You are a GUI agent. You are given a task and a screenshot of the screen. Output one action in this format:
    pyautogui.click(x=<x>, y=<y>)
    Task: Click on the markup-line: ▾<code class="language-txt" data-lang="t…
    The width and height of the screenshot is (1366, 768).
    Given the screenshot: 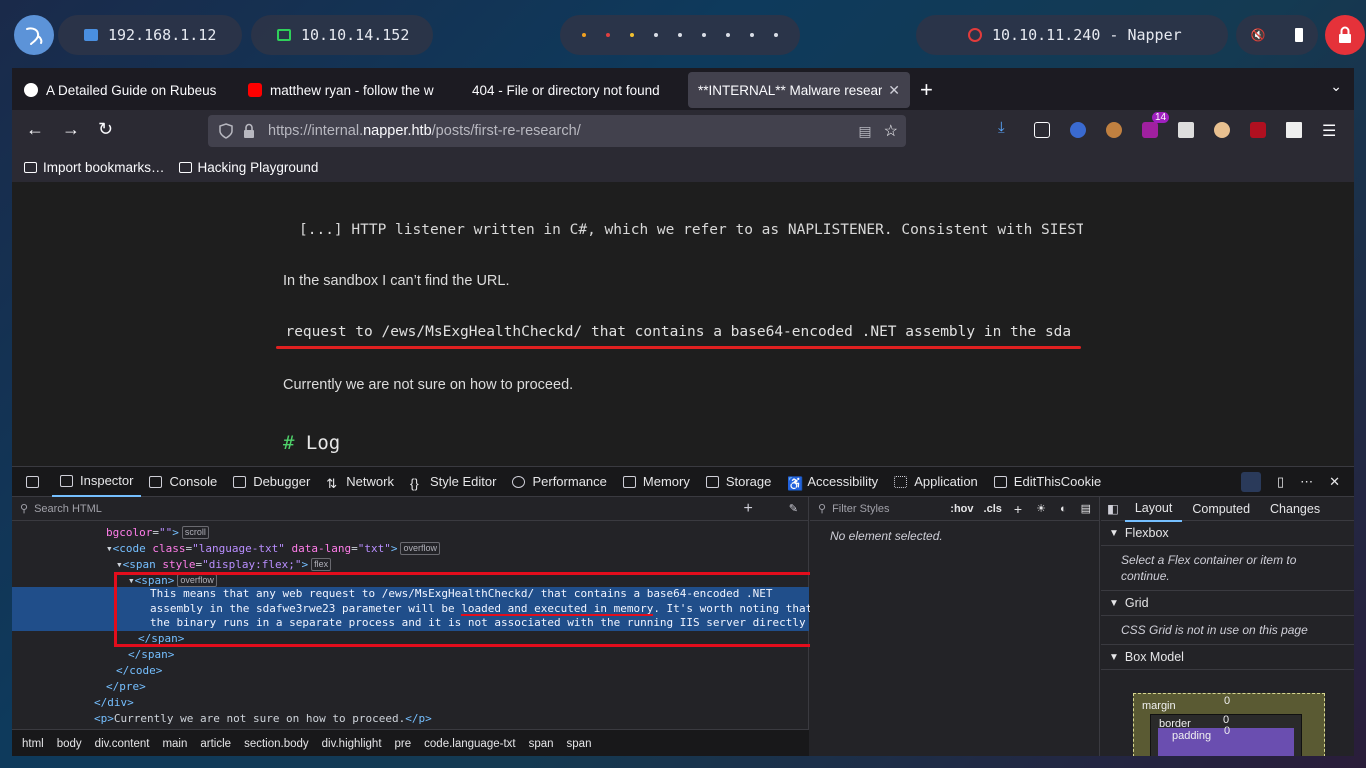 What is the action you would take?
    pyautogui.click(x=273, y=549)
    